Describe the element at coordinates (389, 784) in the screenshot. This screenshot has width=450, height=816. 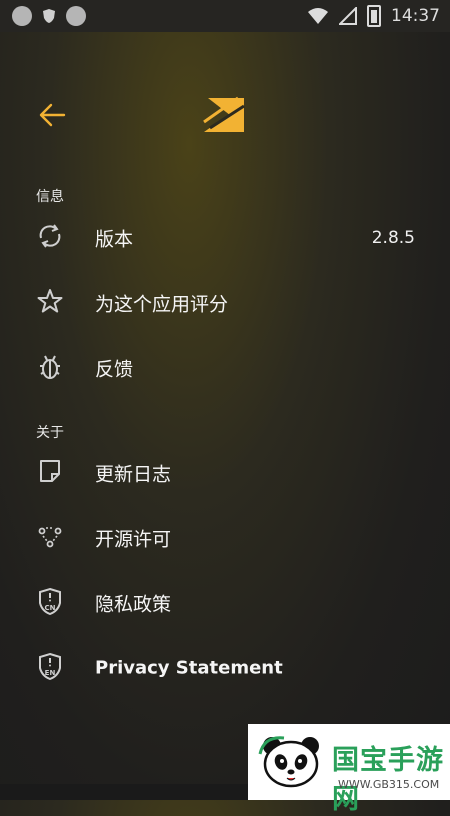
I see `watermark-url: WWW.GB315.COM` at that location.